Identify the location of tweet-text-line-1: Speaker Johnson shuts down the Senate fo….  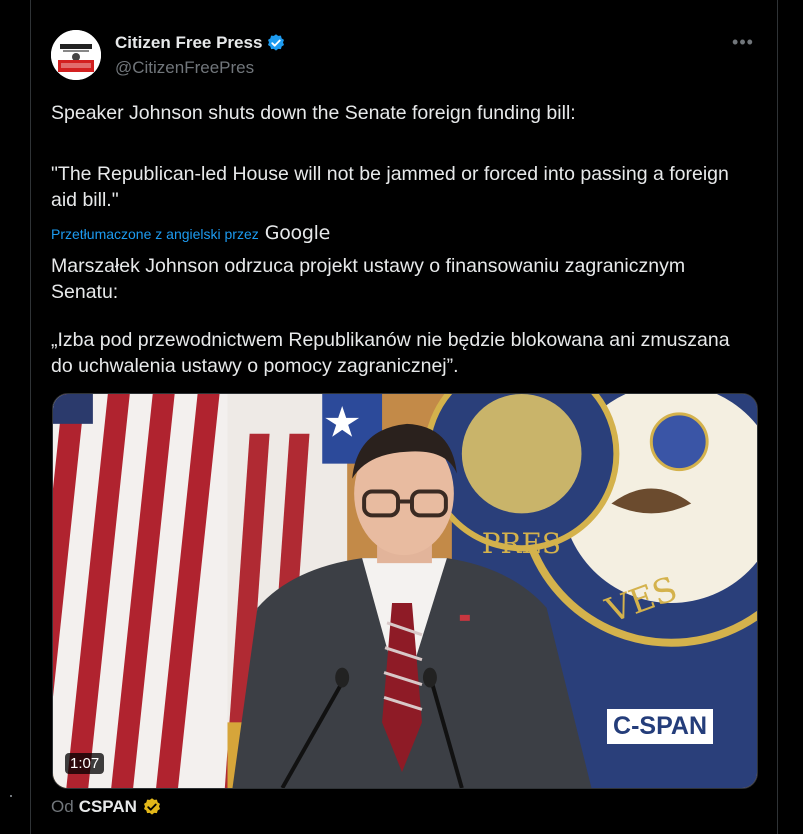
(313, 113).